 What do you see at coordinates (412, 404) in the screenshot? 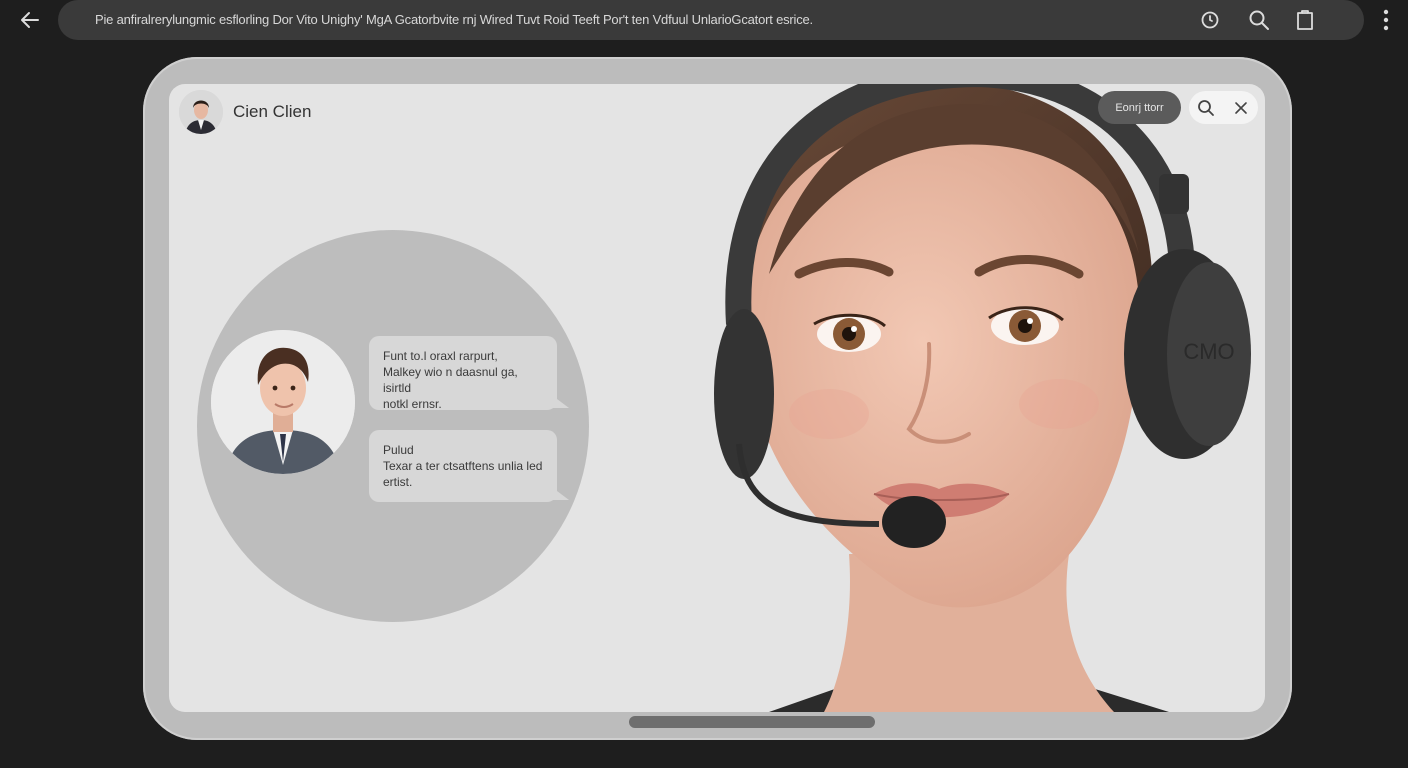
I see `message-1-line-3: notkl ernsr.` at bounding box center [412, 404].